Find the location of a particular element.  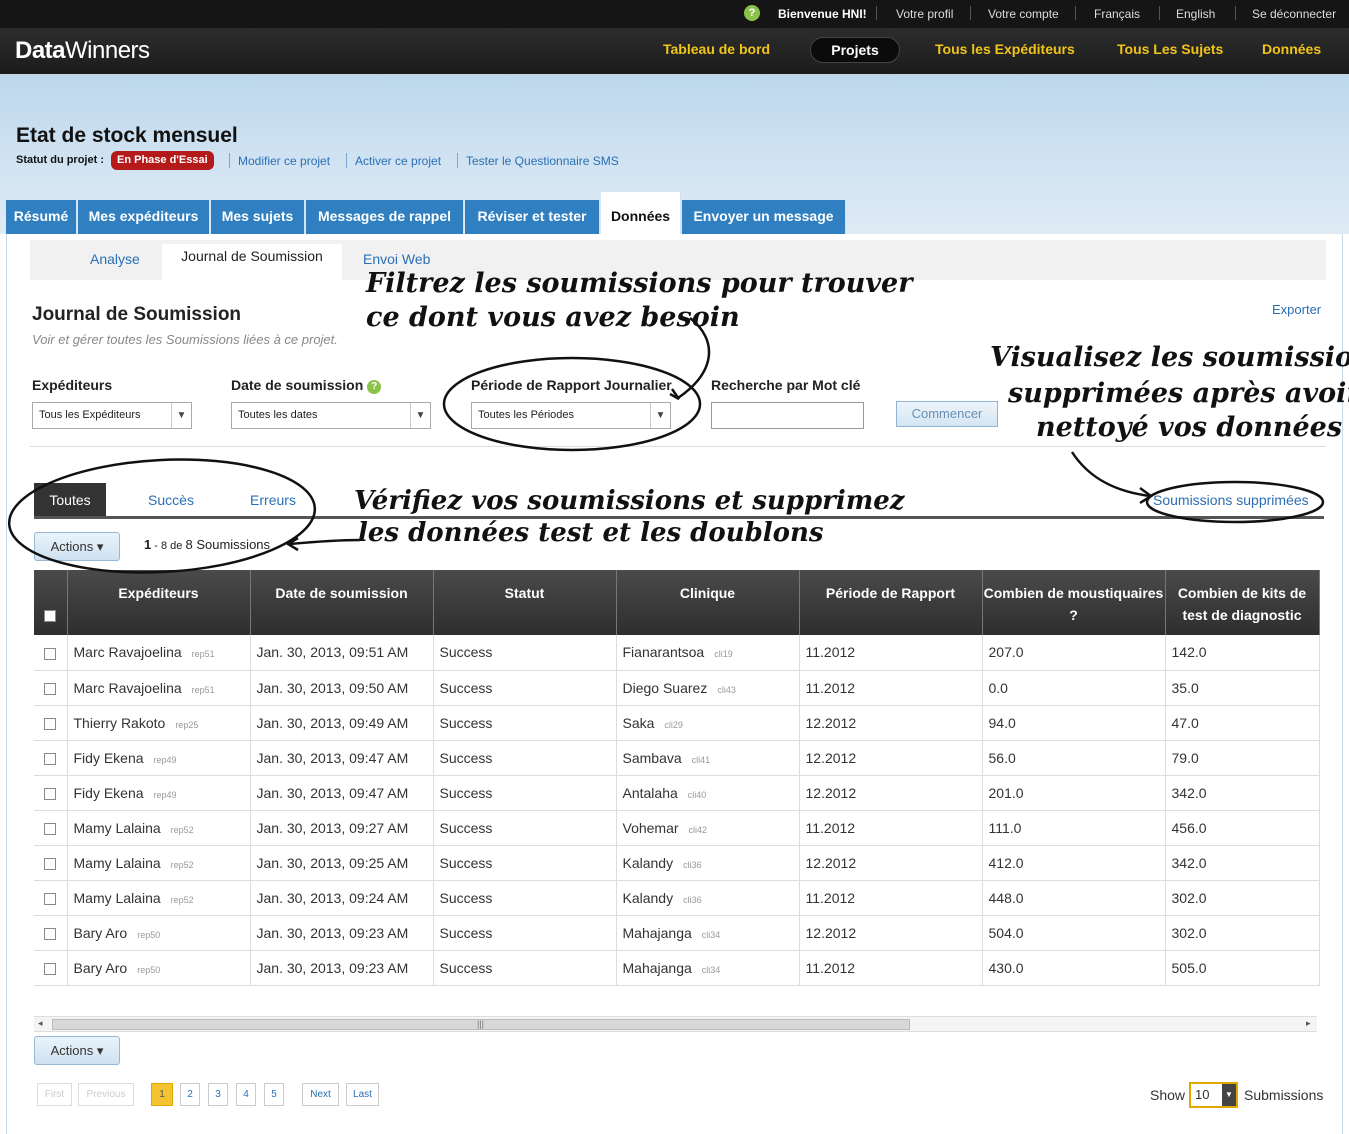

export-link: Exporter is located at coordinates (1296, 309).